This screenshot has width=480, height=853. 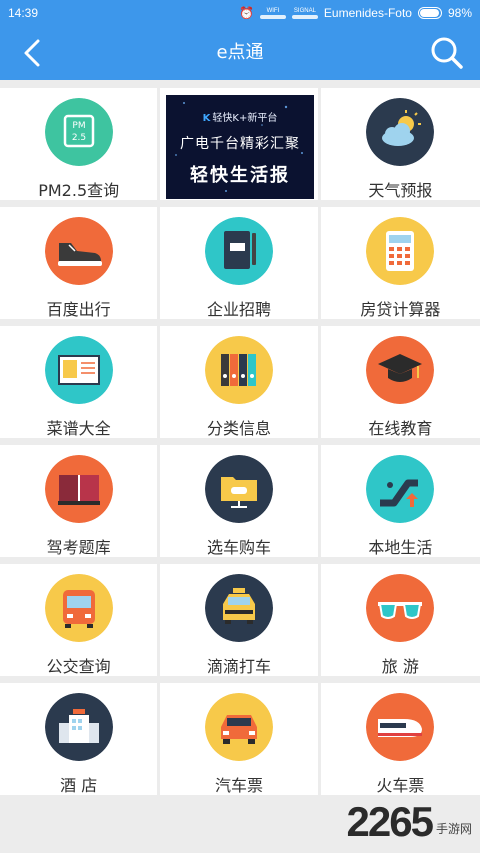 I want to click on battery-icon, so click(x=429, y=13).